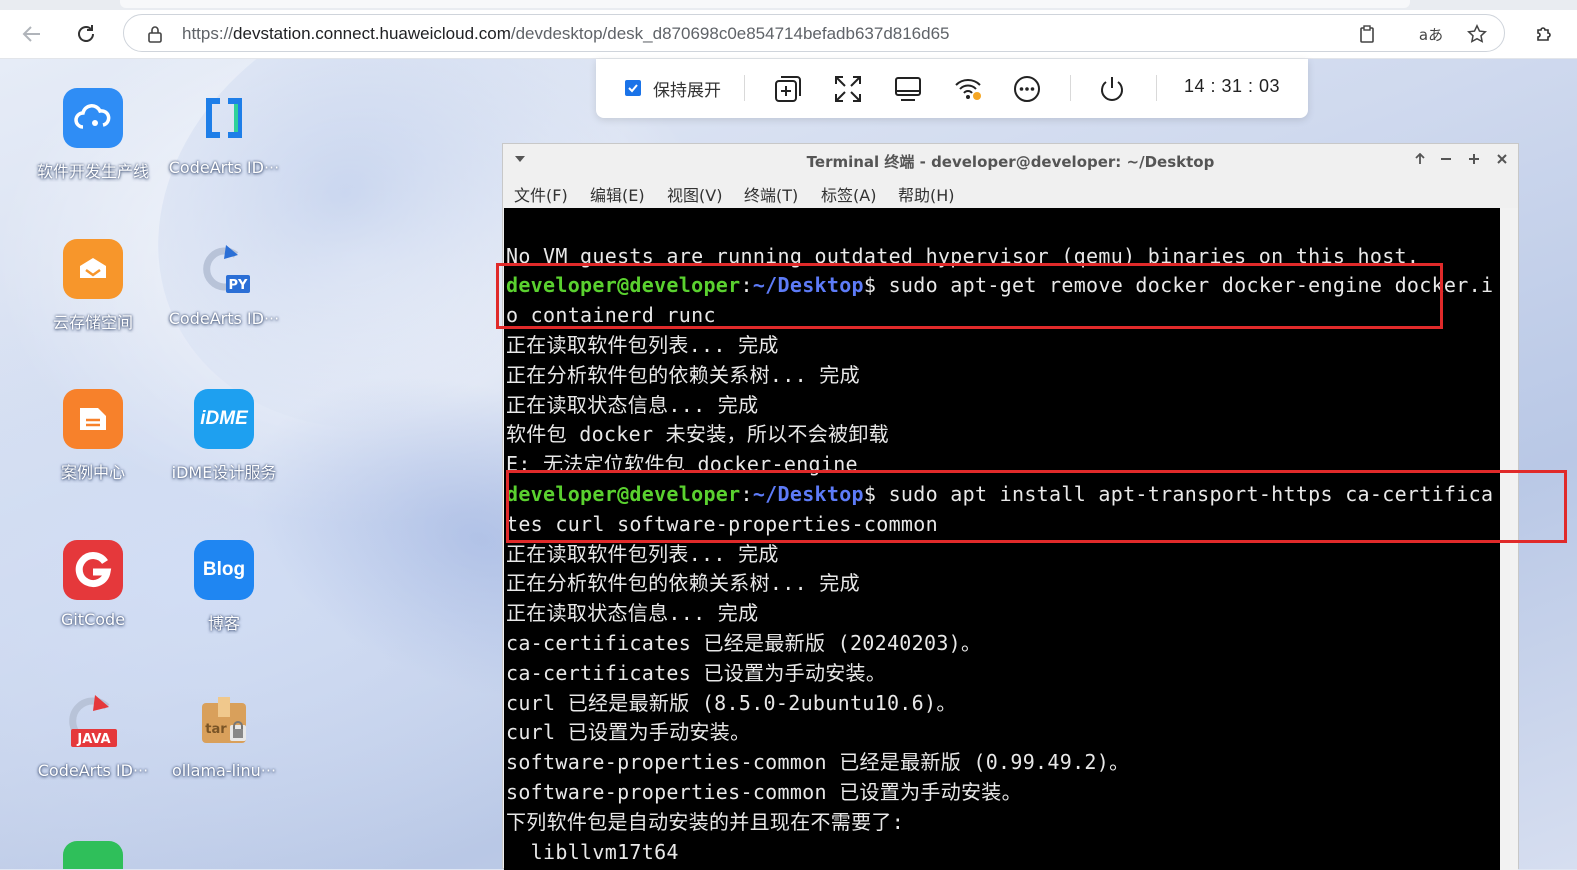 The image size is (1577, 870). I want to click on codearts-ide-icon, so click(224, 118).